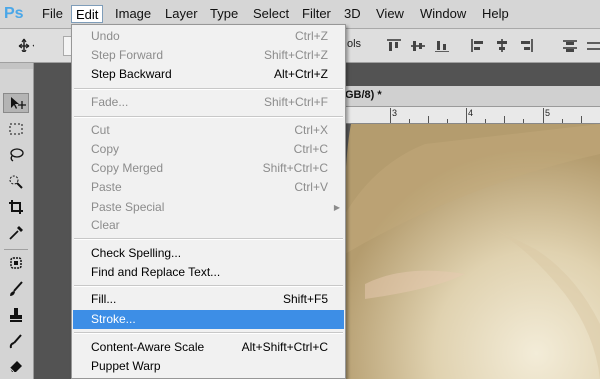 The height and width of the screenshot is (379, 600). I want to click on document-tab-title: GB/8) *, so click(363, 95).